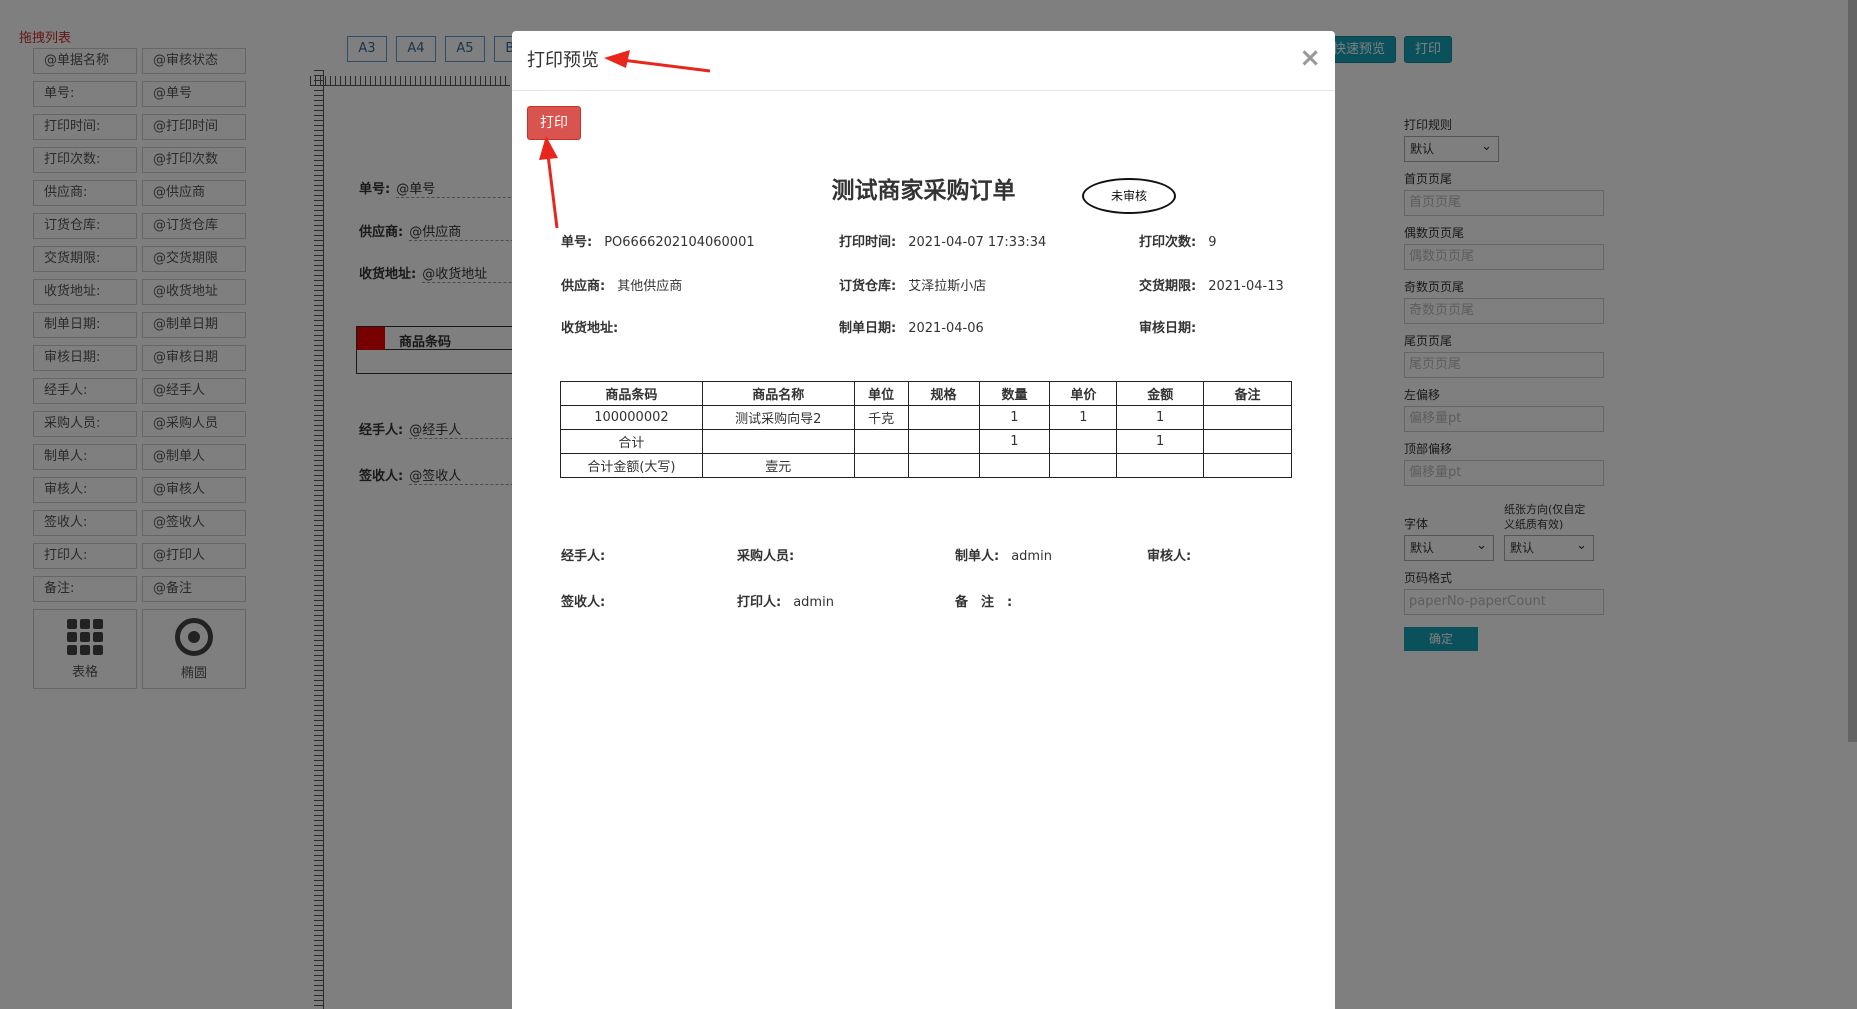  I want to click on annotation-arrows, so click(625, 139).